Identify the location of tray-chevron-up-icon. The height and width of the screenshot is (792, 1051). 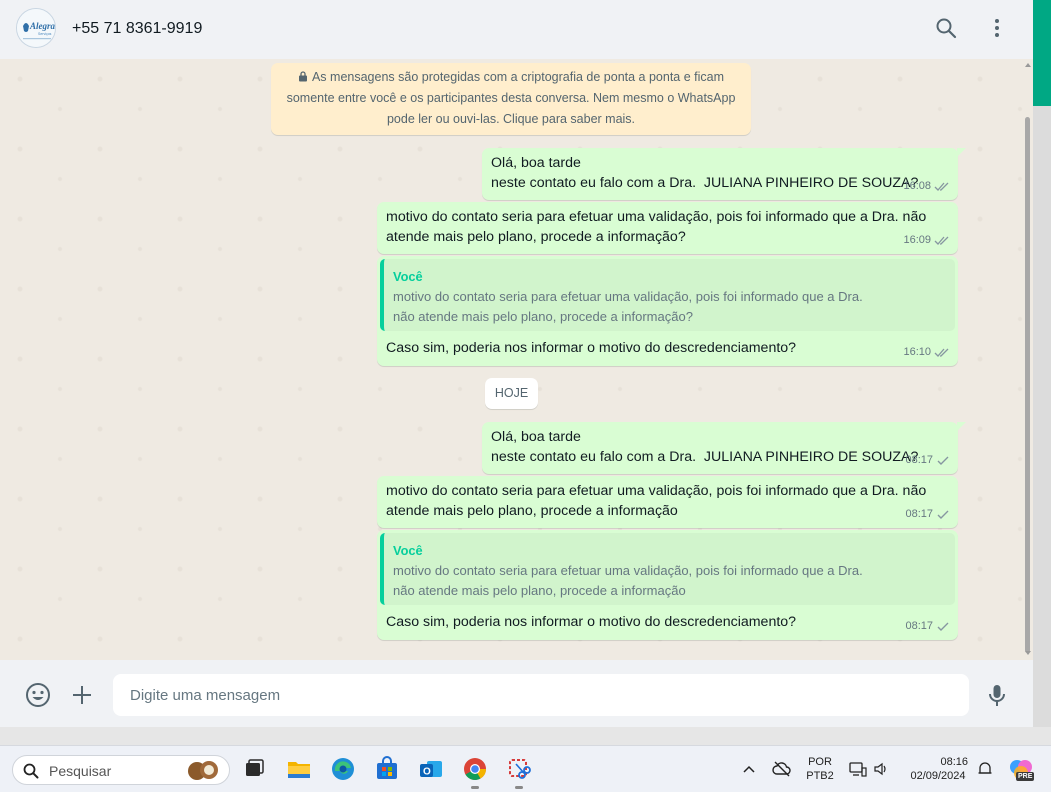
(749, 769).